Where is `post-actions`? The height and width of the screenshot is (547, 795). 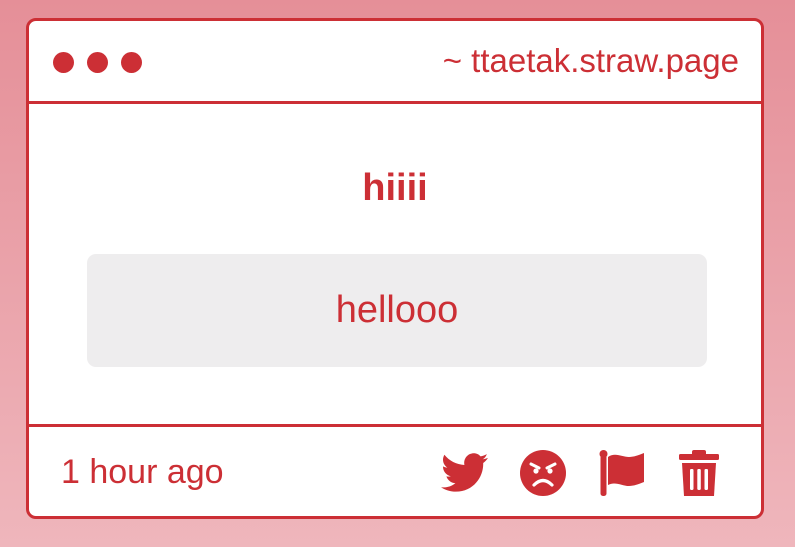
post-actions is located at coordinates (582, 473).